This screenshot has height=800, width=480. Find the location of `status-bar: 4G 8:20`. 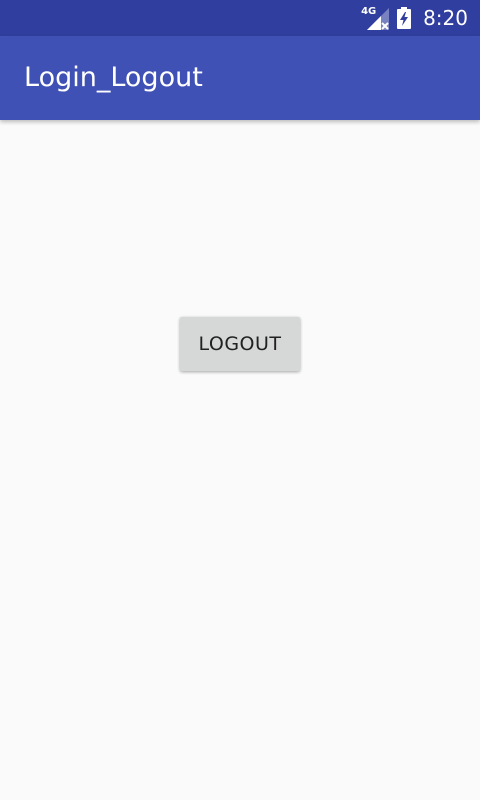

status-bar: 4G 8:20 is located at coordinates (240, 18).